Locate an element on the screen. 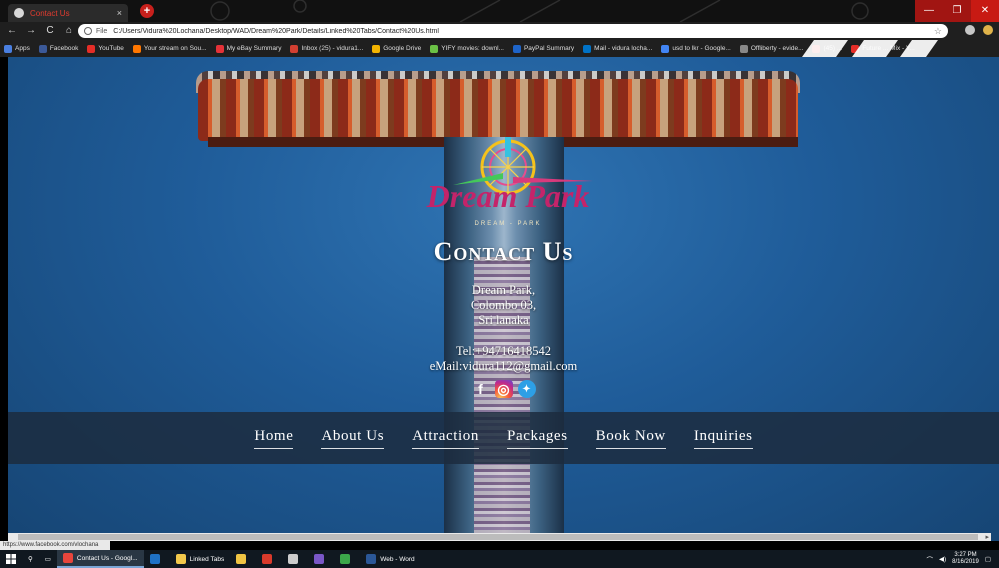 The height and width of the screenshot is (568, 999). forward-arrow-icon: → is located at coordinates (31, 31).